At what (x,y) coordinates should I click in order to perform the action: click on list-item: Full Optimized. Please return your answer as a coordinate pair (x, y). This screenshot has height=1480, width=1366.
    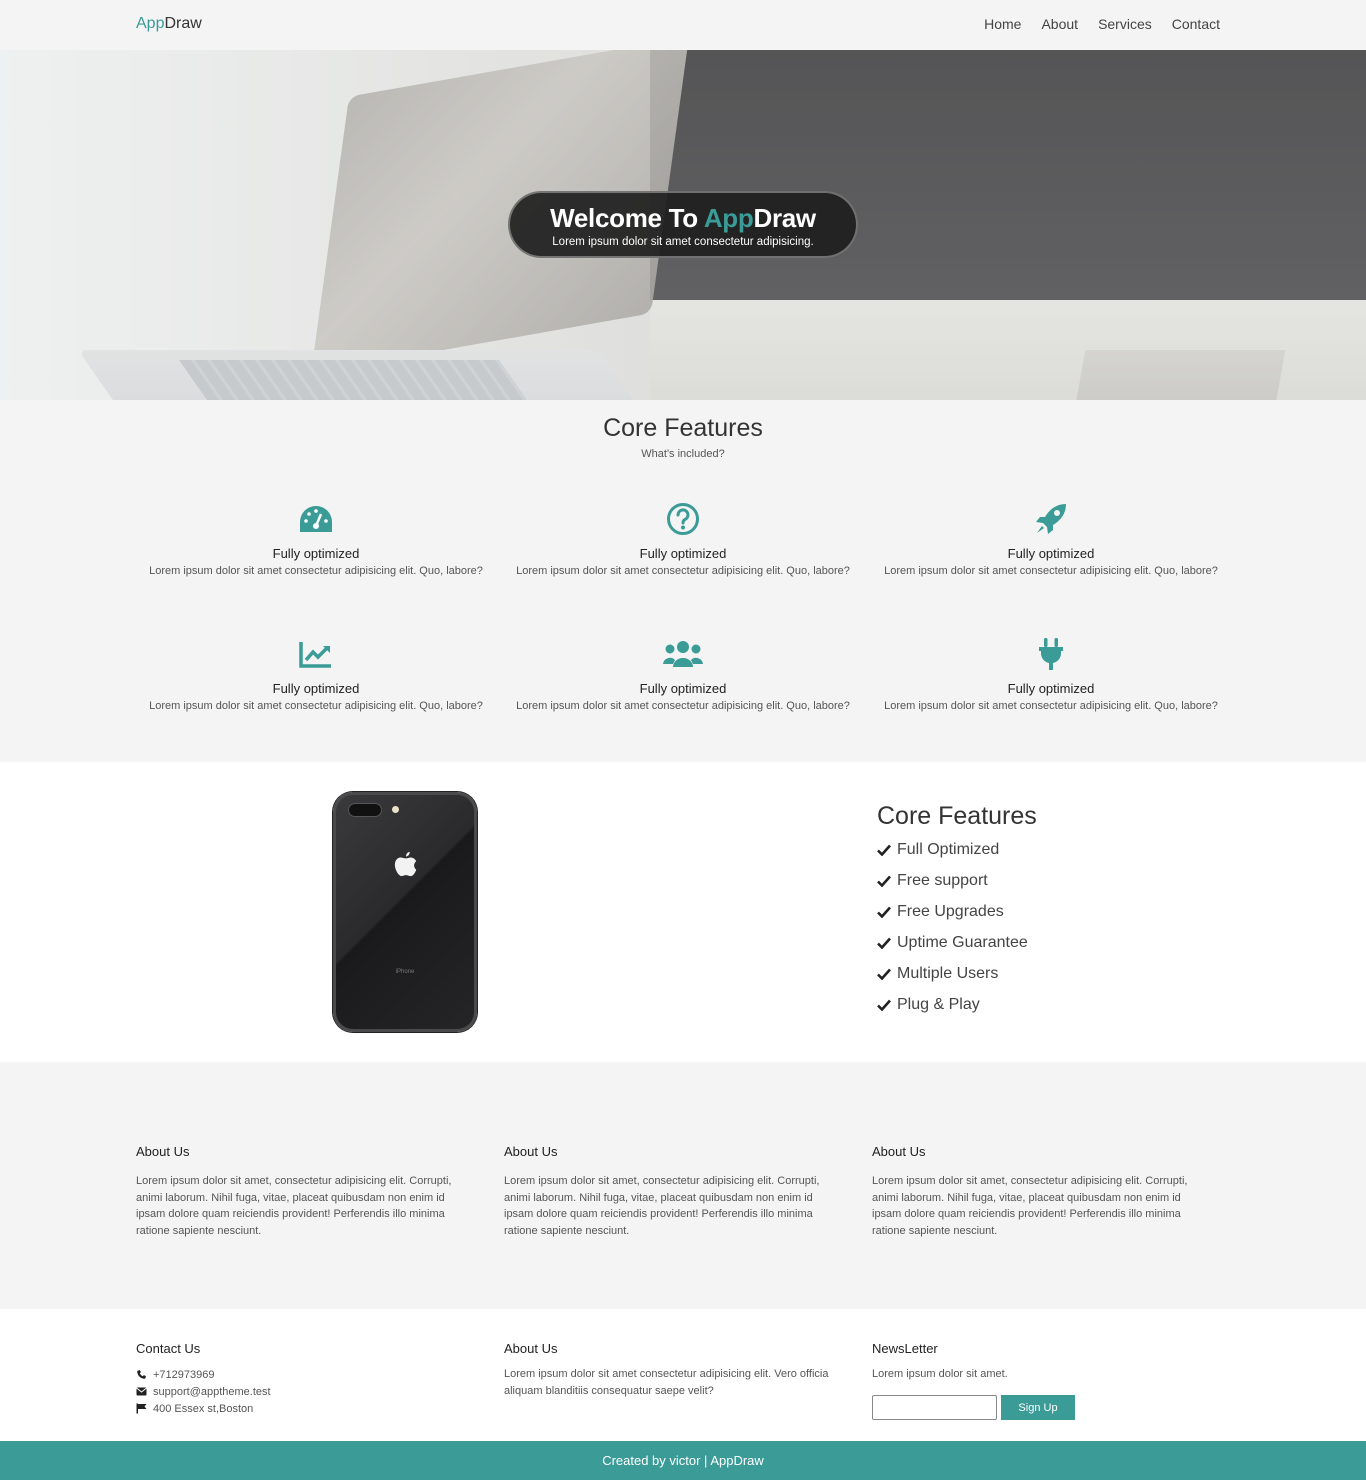
    Looking at the image, I should click on (957, 849).